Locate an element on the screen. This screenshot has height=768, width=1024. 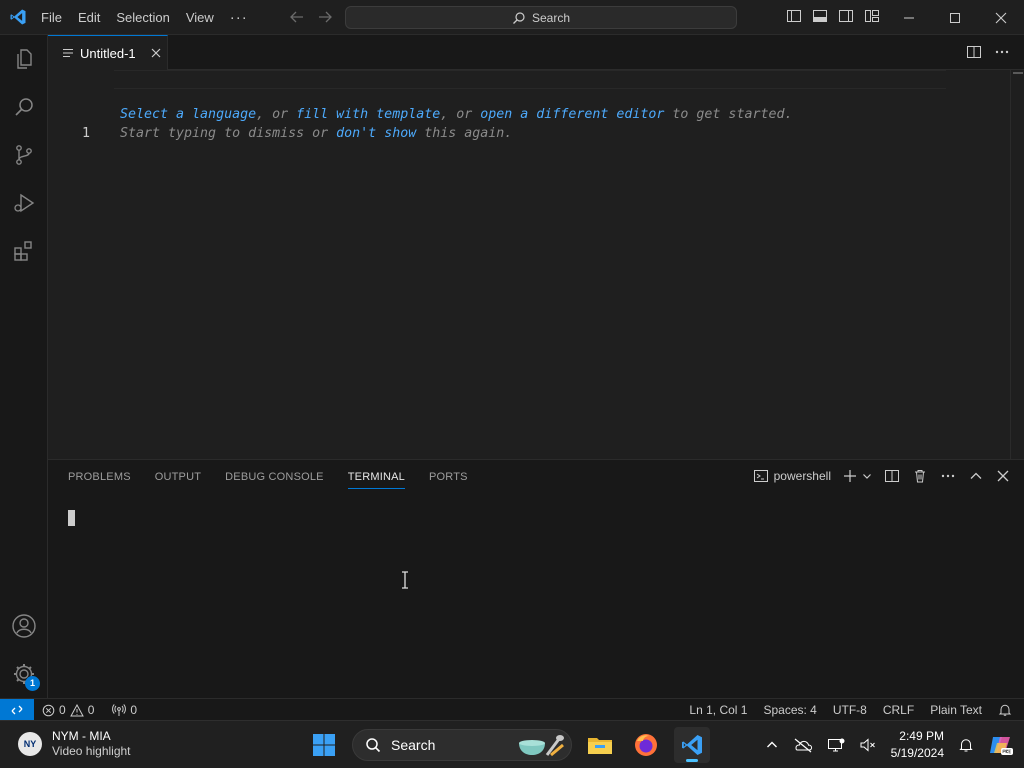
maximize-button is located at coordinates (955, 17).